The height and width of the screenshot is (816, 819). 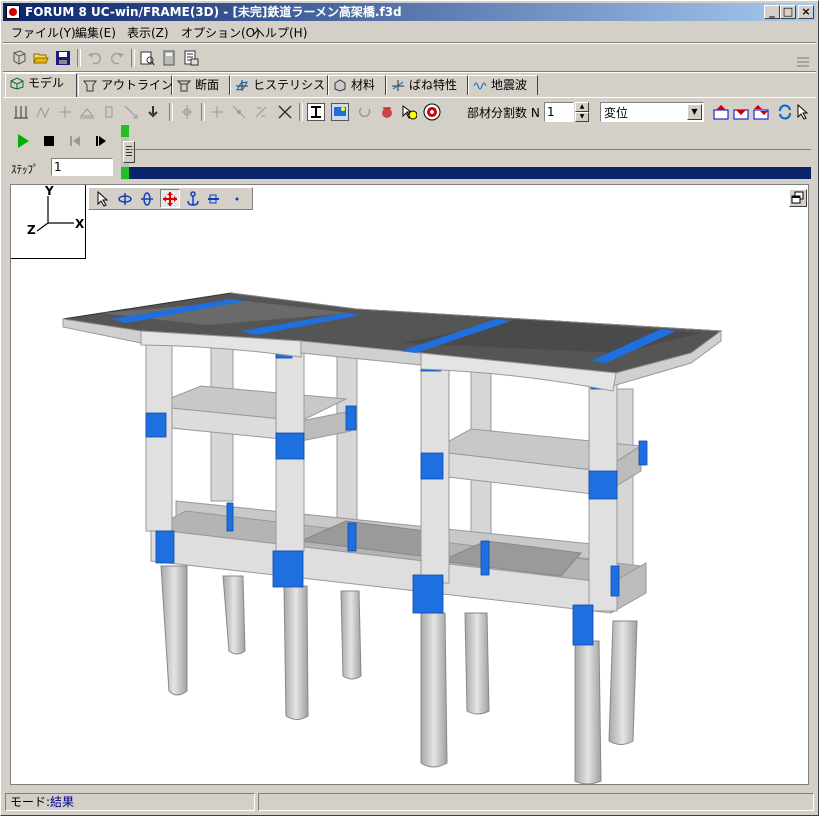 What do you see at coordinates (398, 85) in the screenshot?
I see `spring-tab-icon` at bounding box center [398, 85].